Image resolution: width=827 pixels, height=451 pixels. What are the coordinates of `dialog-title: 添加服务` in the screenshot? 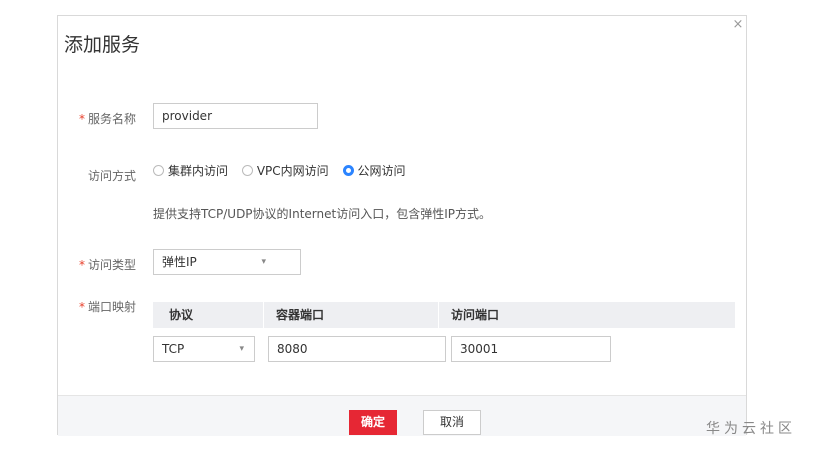 It's located at (102, 45).